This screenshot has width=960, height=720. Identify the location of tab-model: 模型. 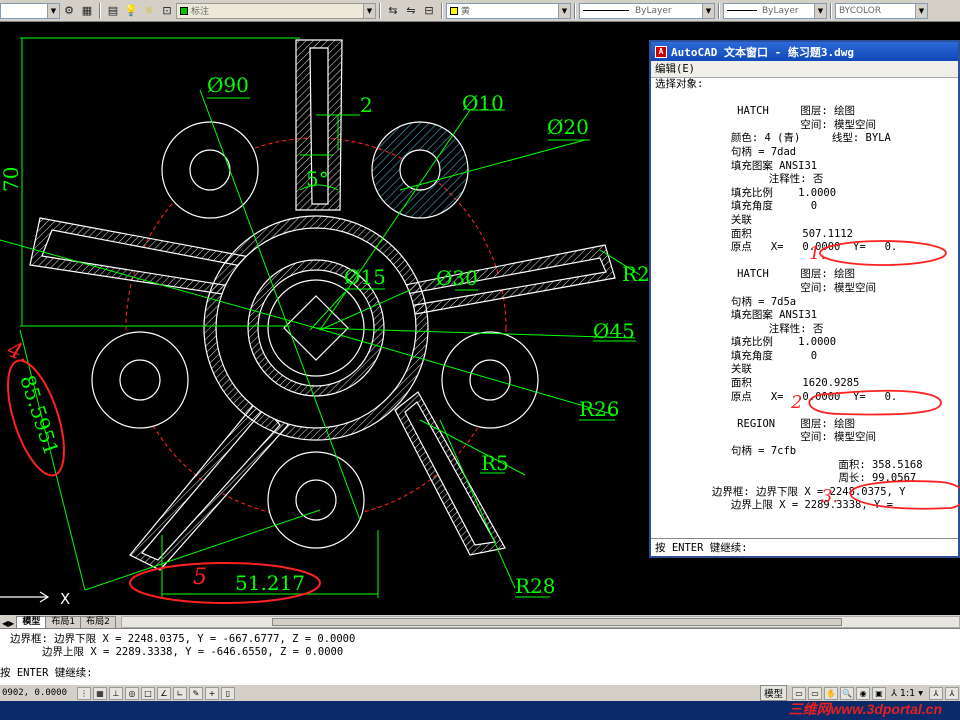
(31, 622).